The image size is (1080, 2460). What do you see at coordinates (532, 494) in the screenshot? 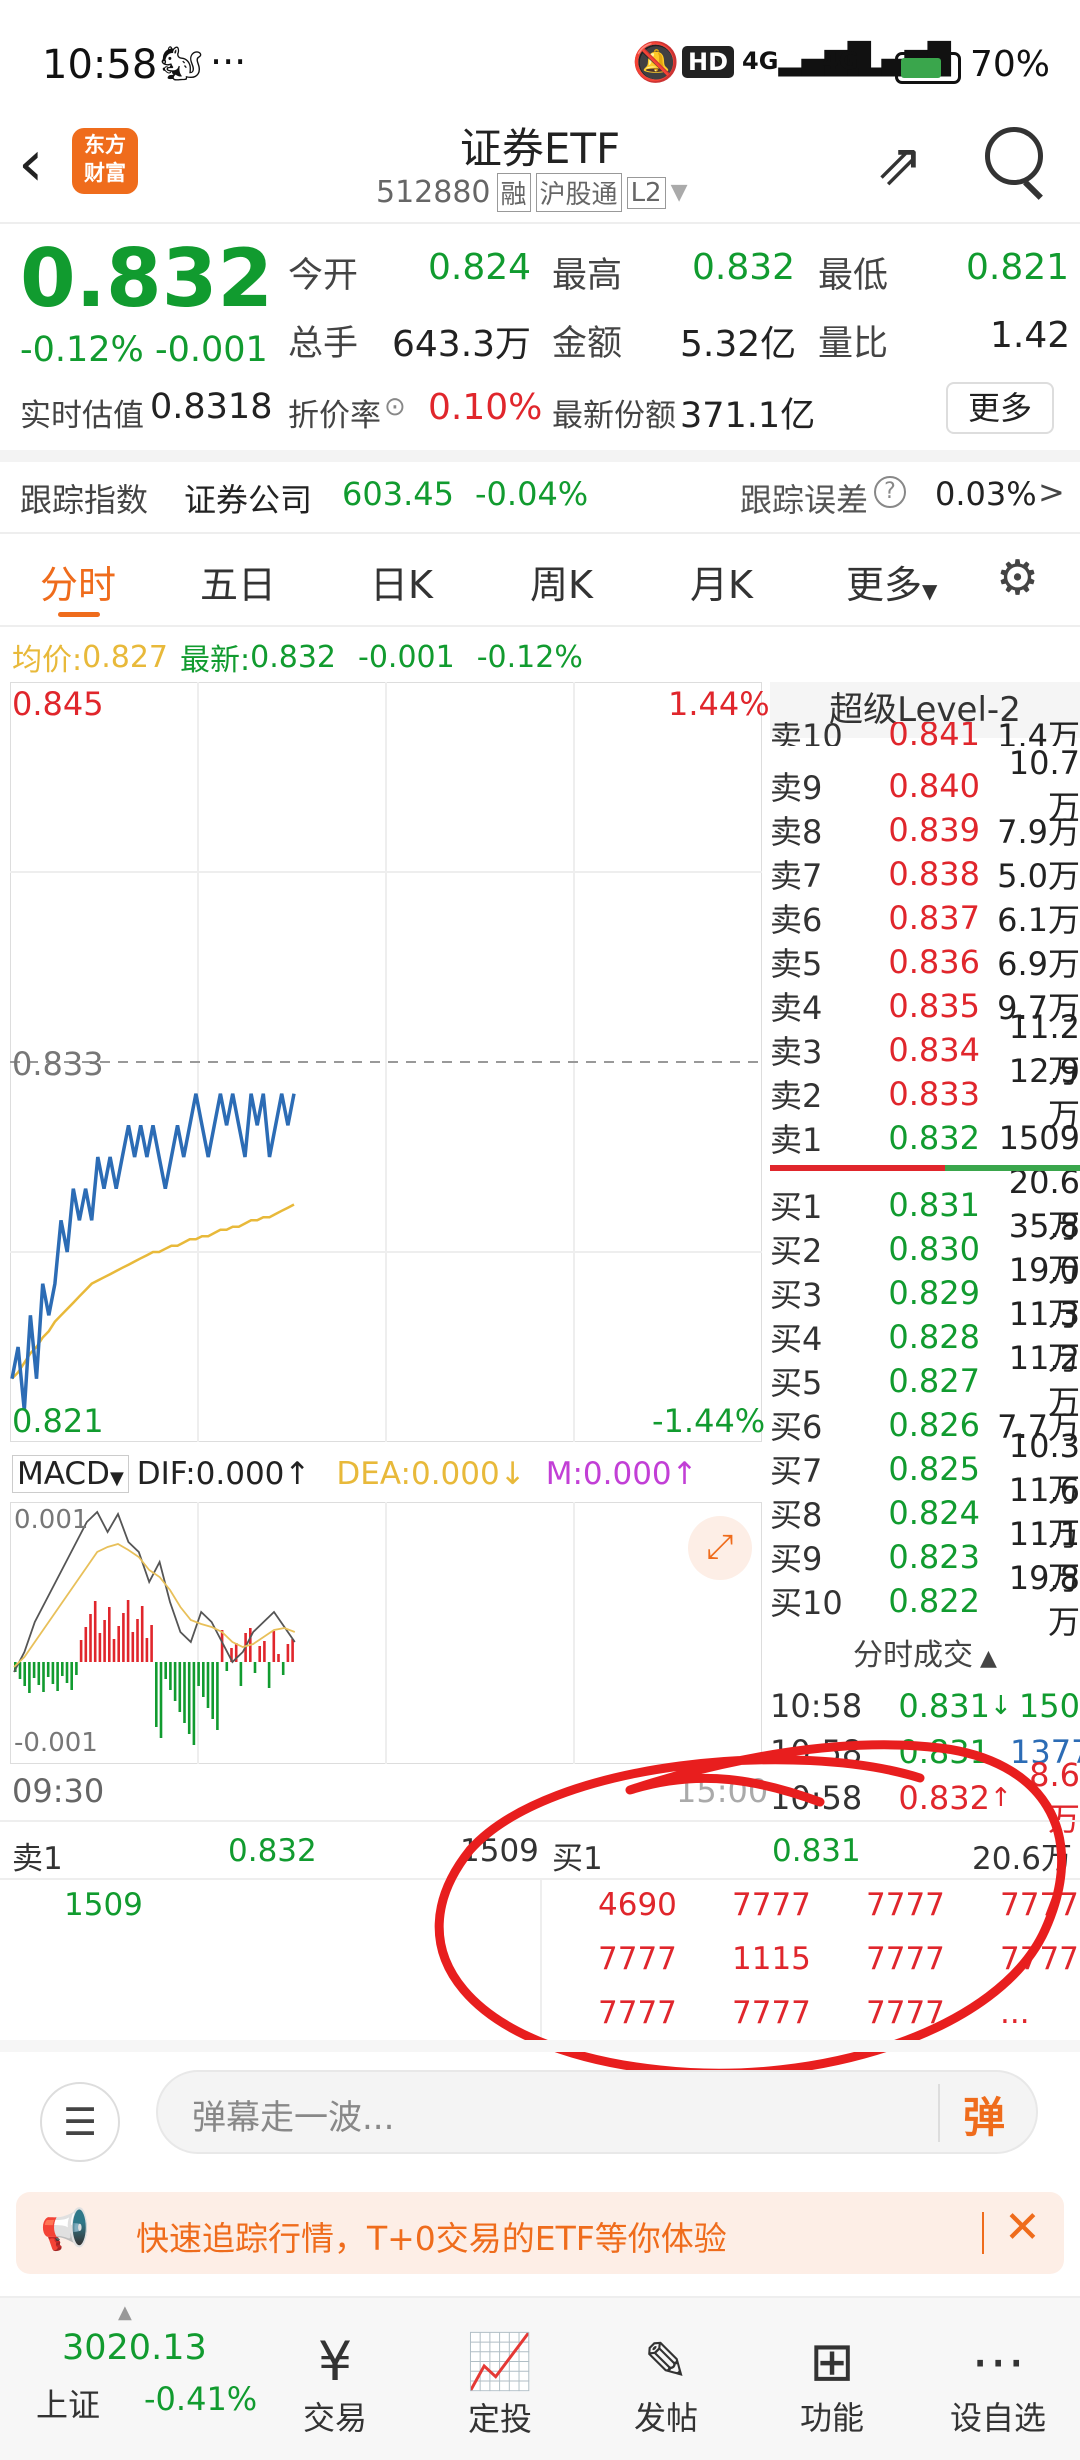
I see `tracking-index-change: -0.04%` at bounding box center [532, 494].